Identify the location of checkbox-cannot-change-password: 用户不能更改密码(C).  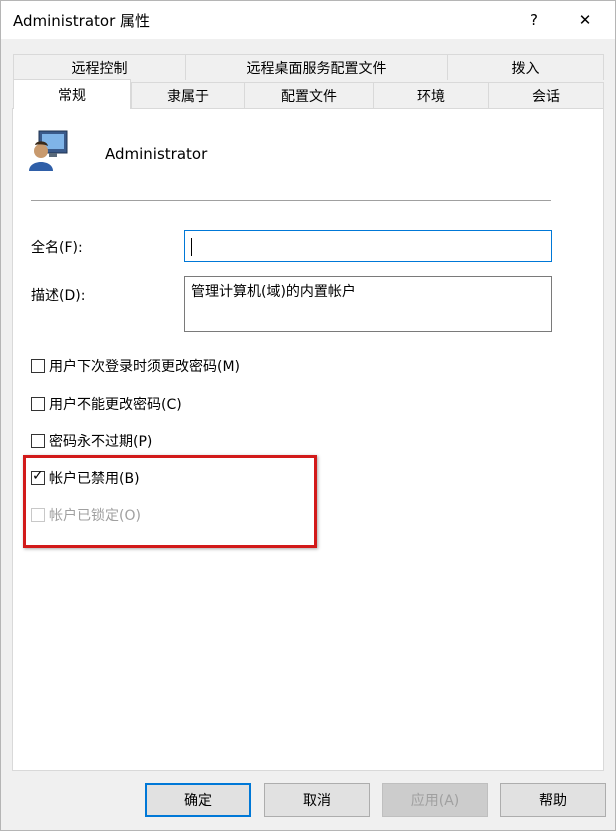
(106, 404).